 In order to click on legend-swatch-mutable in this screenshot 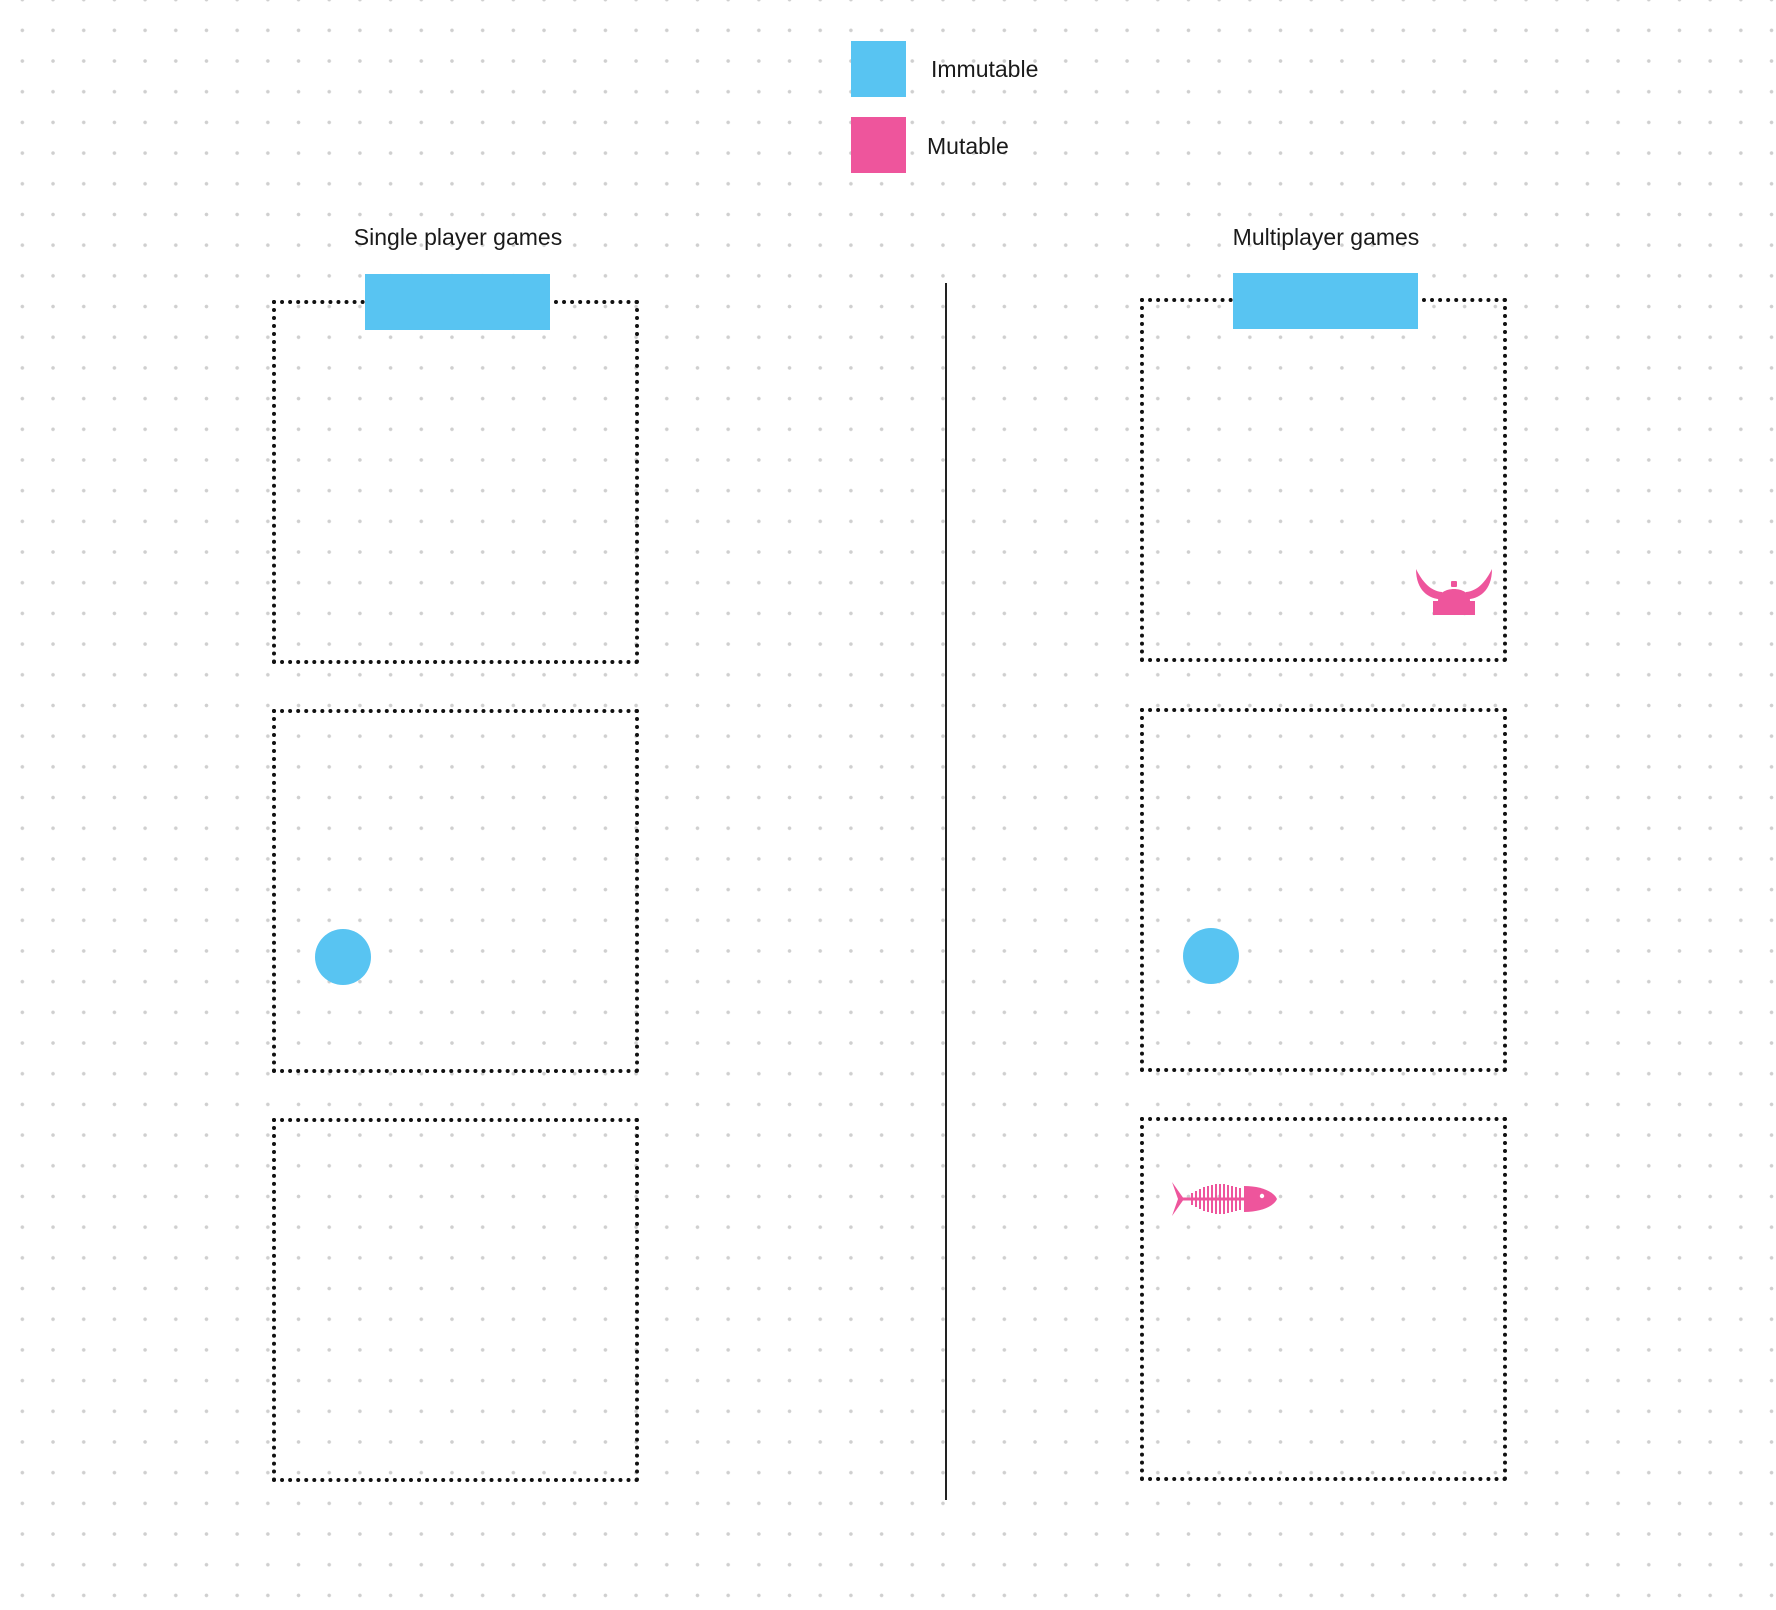, I will do `click(878, 145)`.